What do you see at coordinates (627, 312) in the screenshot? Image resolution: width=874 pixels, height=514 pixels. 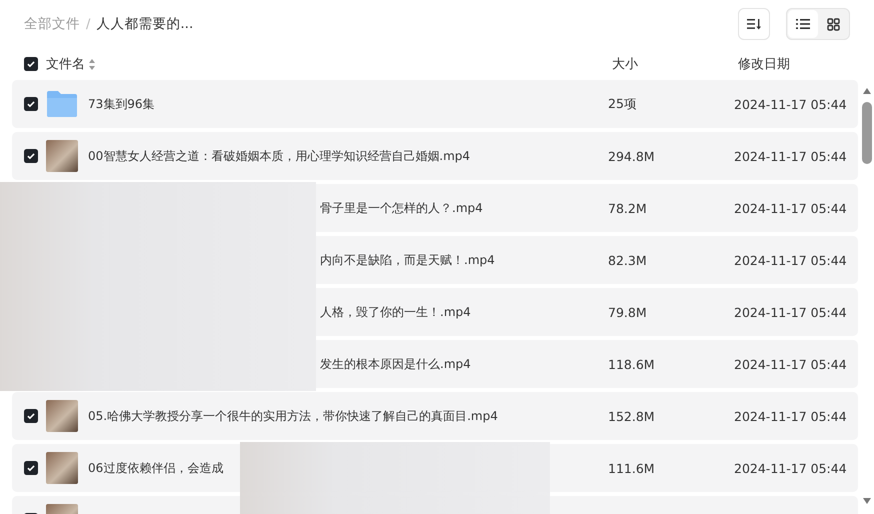 I see `file-size: 79.8M` at bounding box center [627, 312].